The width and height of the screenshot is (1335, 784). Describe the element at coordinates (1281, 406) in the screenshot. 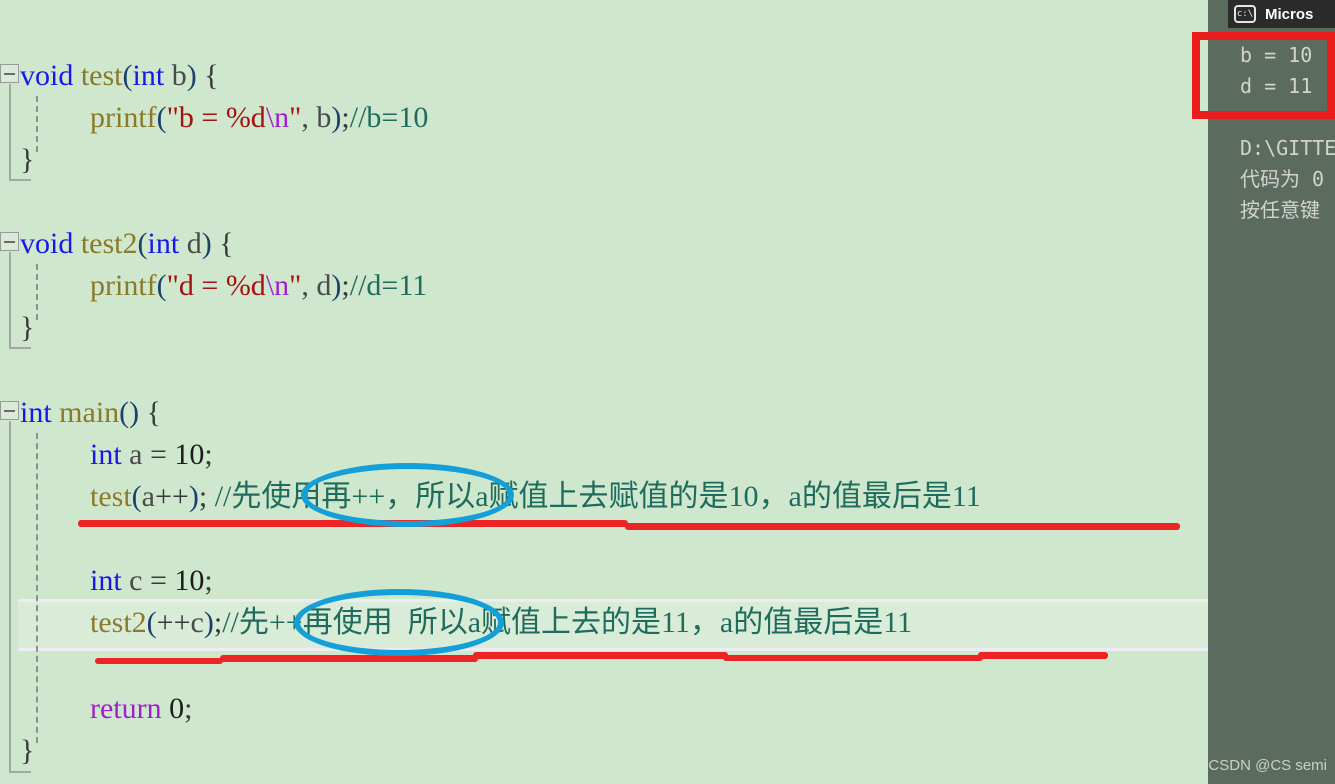

I see `console-output: b = 10 d = 11 D:\GITTE 代码为 0 按任意键` at that location.